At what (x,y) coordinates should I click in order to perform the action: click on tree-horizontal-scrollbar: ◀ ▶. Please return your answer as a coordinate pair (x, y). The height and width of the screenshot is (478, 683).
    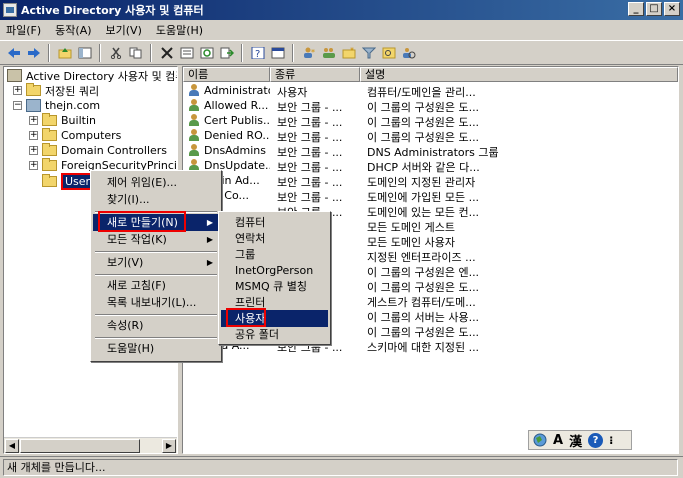
    Looking at the image, I should click on (90, 445).